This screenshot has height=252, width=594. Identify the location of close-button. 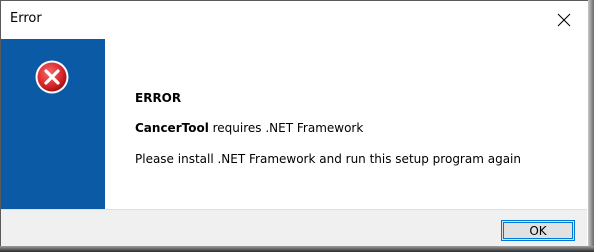
(564, 20).